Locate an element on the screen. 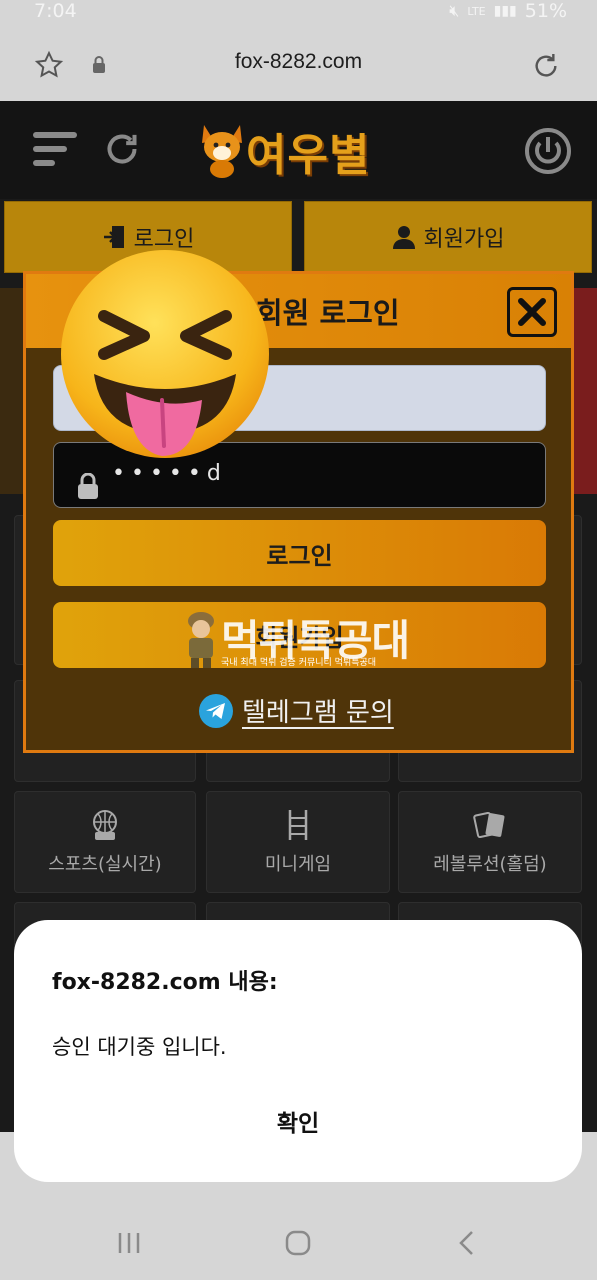 The height and width of the screenshot is (1280, 597). password-value: •••••d is located at coordinates (169, 473).